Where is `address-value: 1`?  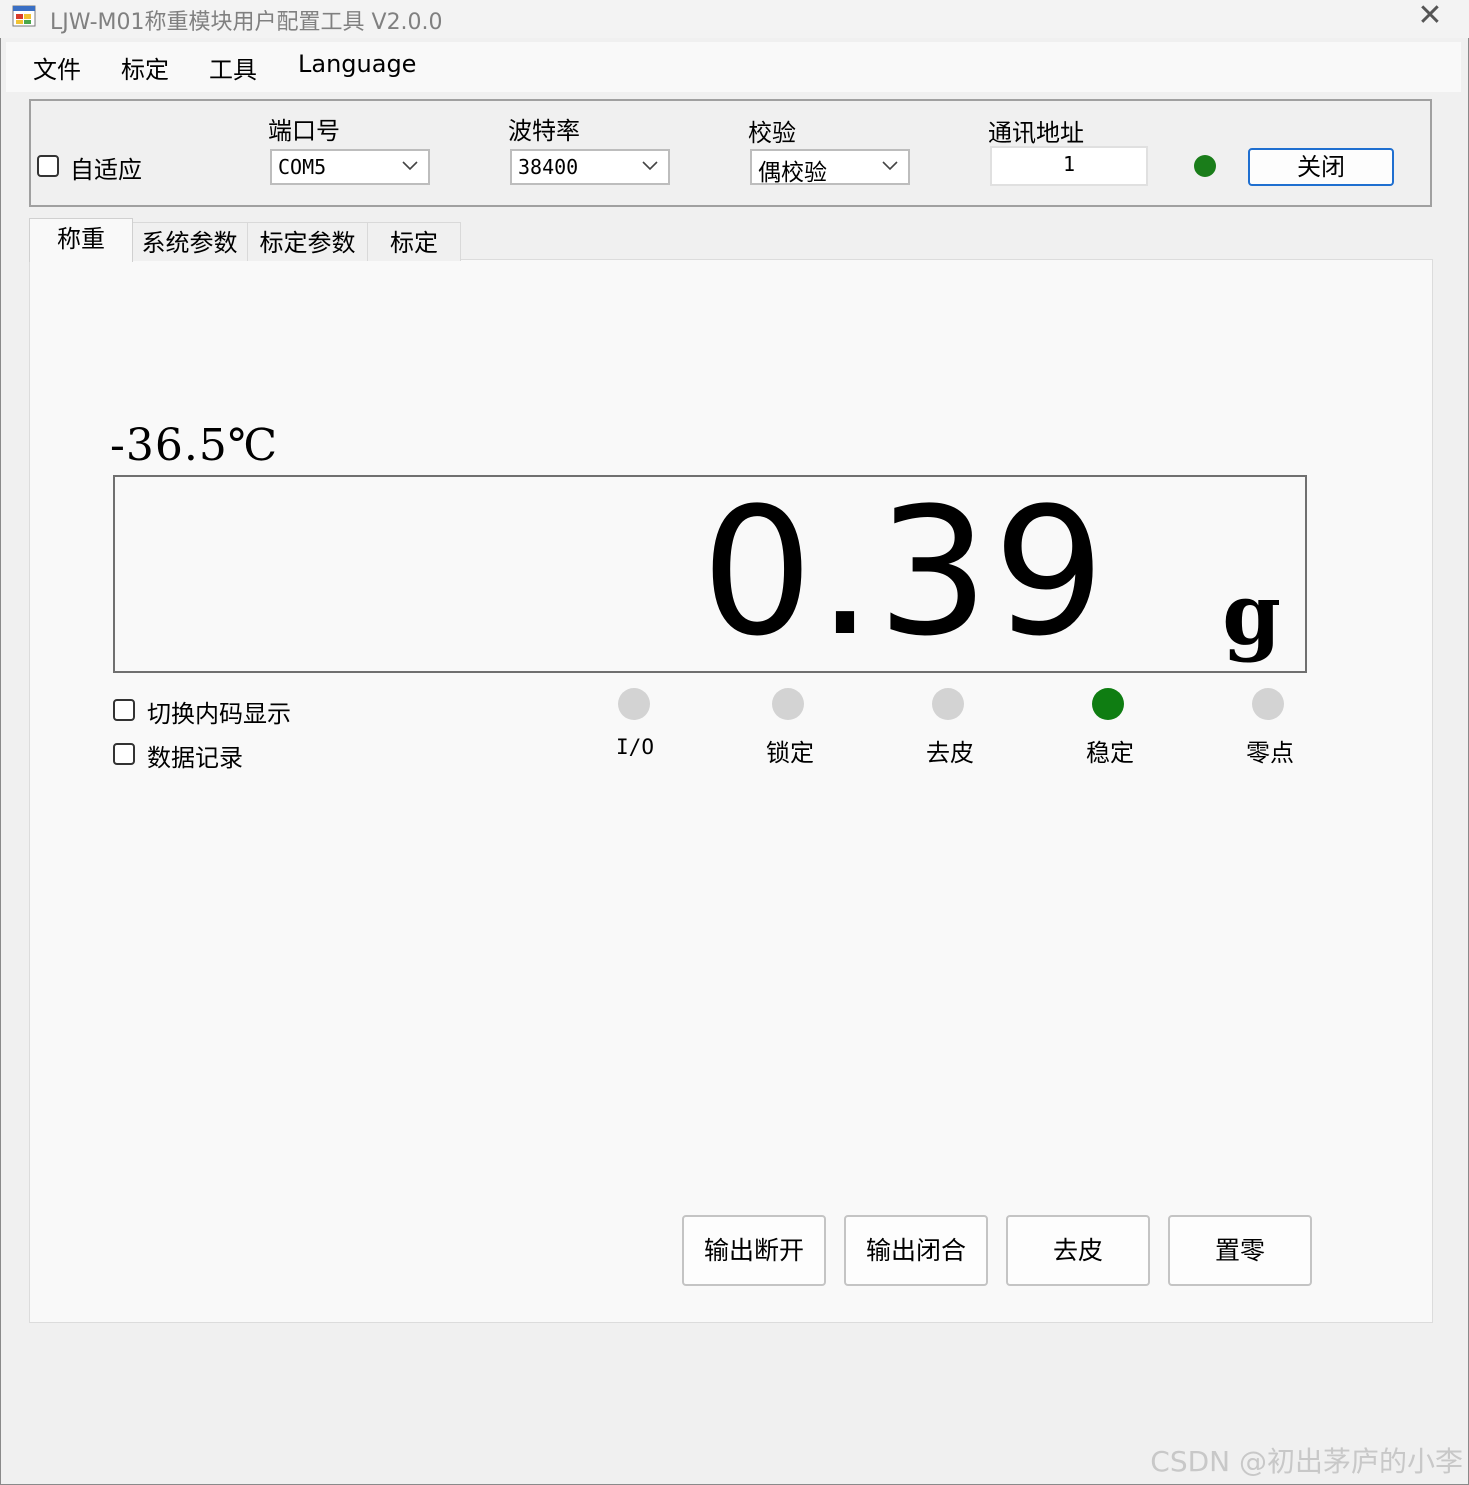 address-value: 1 is located at coordinates (1069, 164).